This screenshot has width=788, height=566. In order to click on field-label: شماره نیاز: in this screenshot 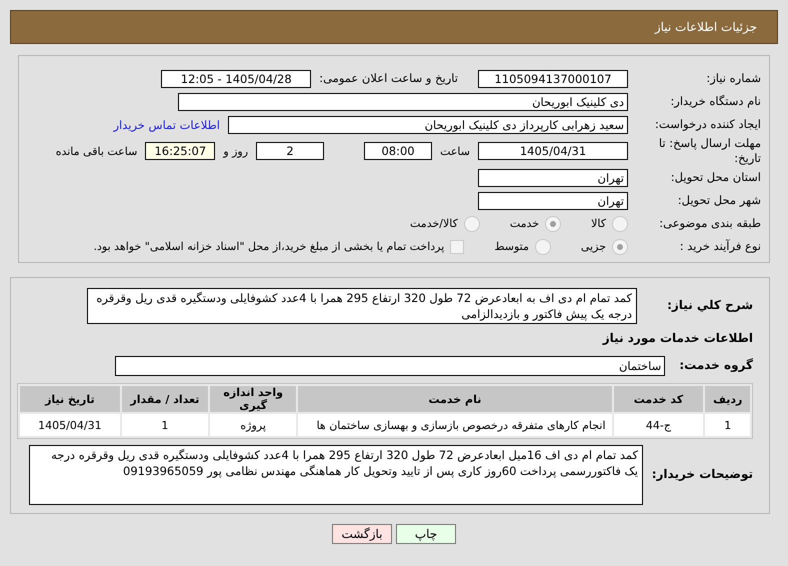, I will do `click(733, 78)`.